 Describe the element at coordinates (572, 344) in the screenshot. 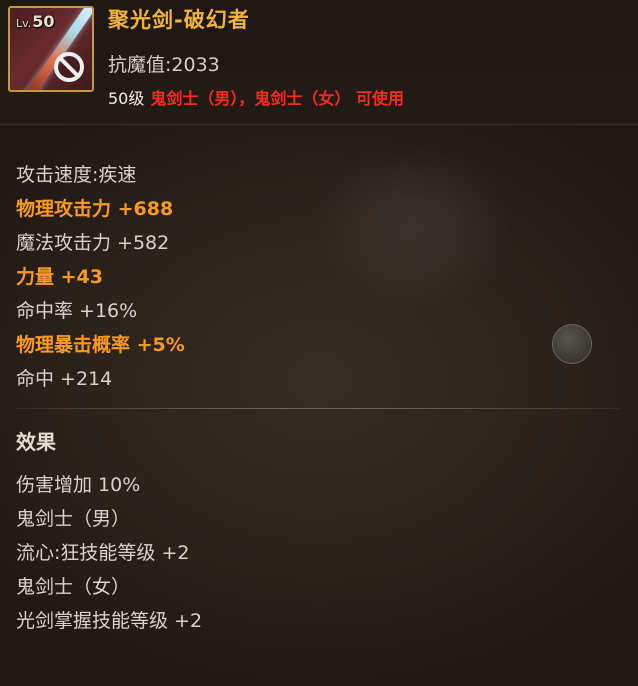

I see `scroll-handle` at that location.